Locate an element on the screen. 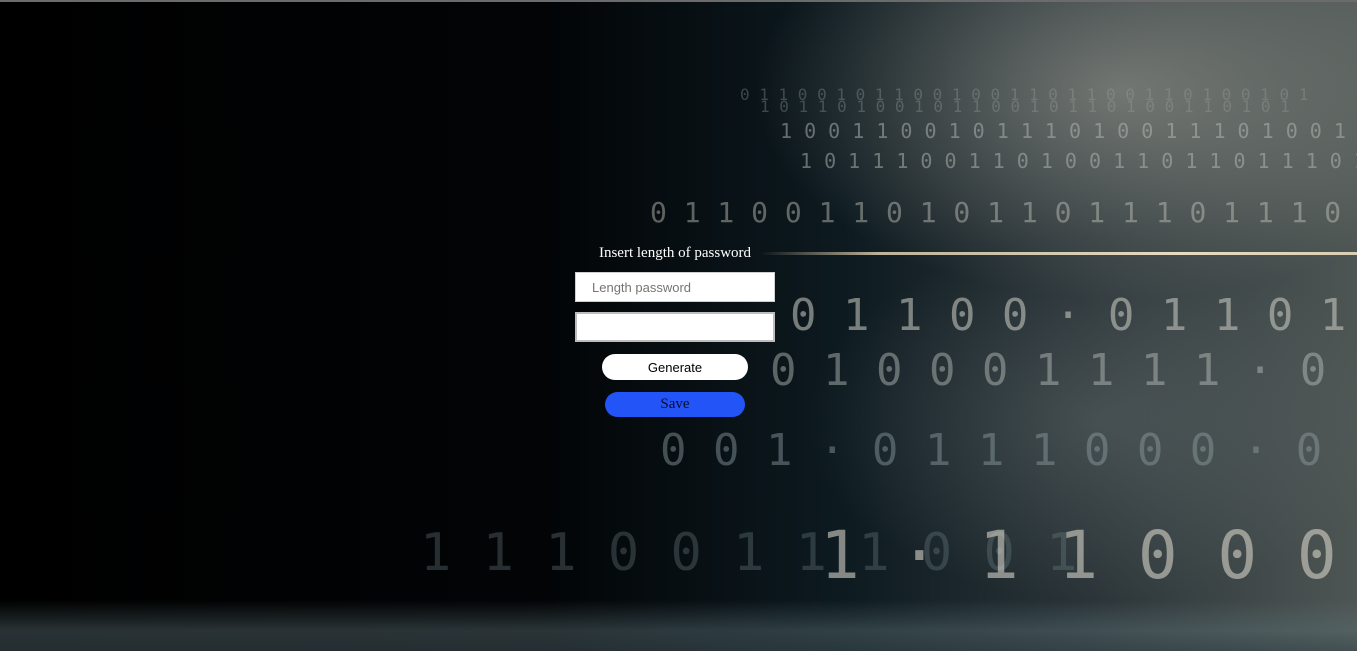 Image resolution: width=1357 pixels, height=651 pixels. svg-text: 1 · 1 1 0 0 0 1 1 0 is located at coordinates (1088, 555).